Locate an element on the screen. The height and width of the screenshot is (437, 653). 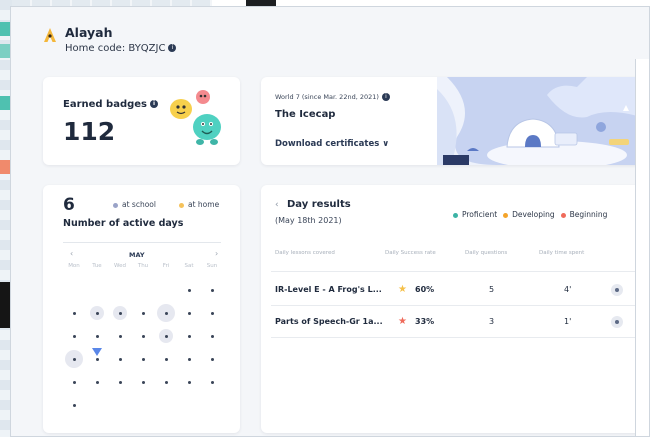
time-spent: 4' is located at coordinates (568, 289).